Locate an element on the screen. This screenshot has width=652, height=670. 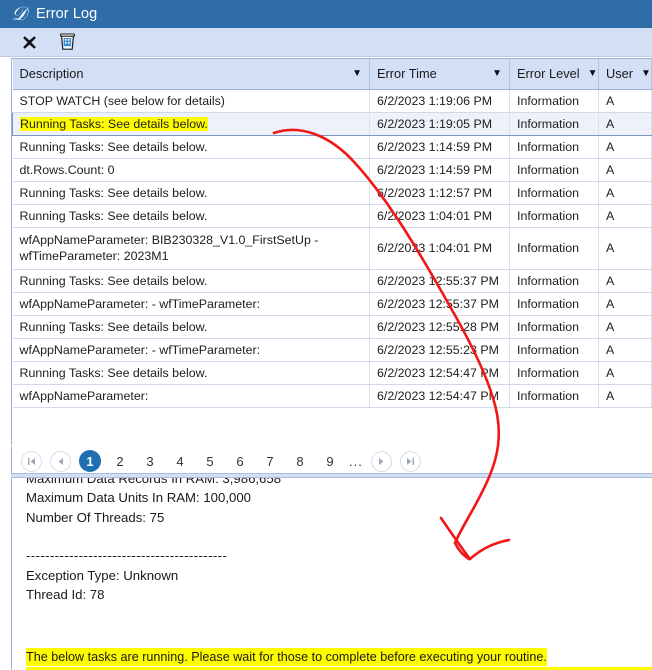
column-header-error-time: Error Time ▼ is located at coordinates (439, 74).